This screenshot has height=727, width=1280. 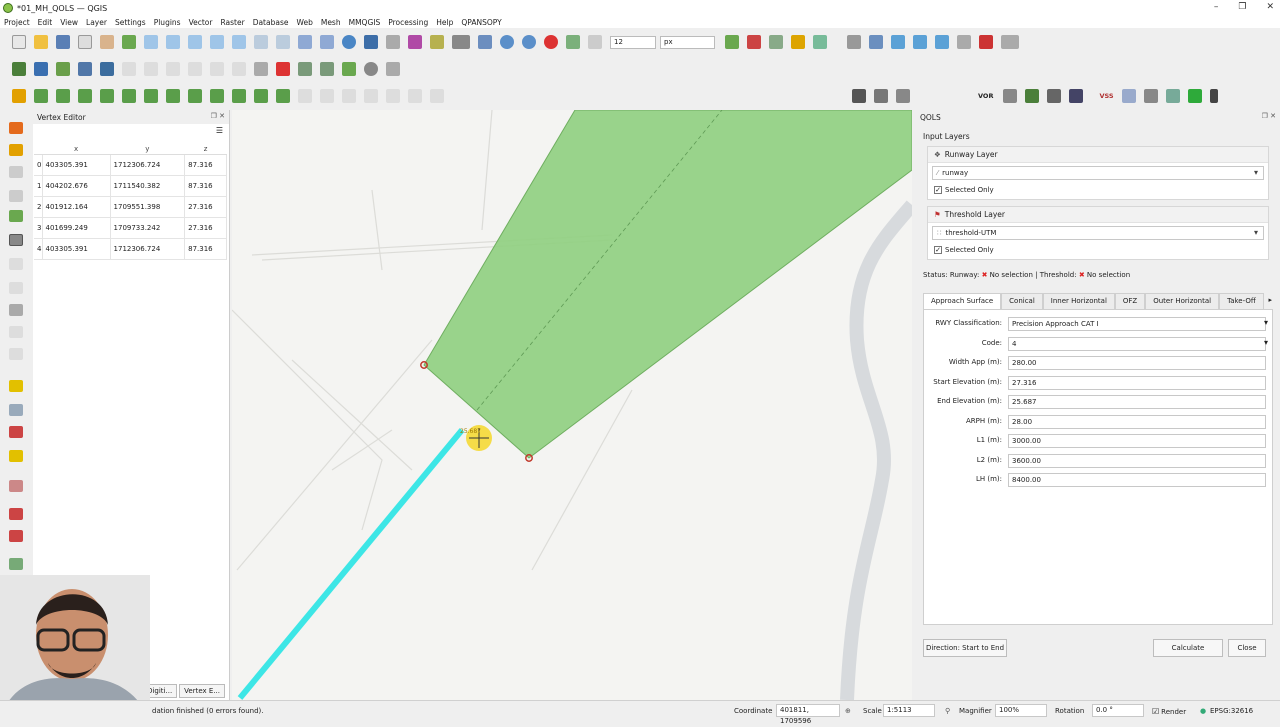 I want to click on menu-mesh: Mesh, so click(x=331, y=22).